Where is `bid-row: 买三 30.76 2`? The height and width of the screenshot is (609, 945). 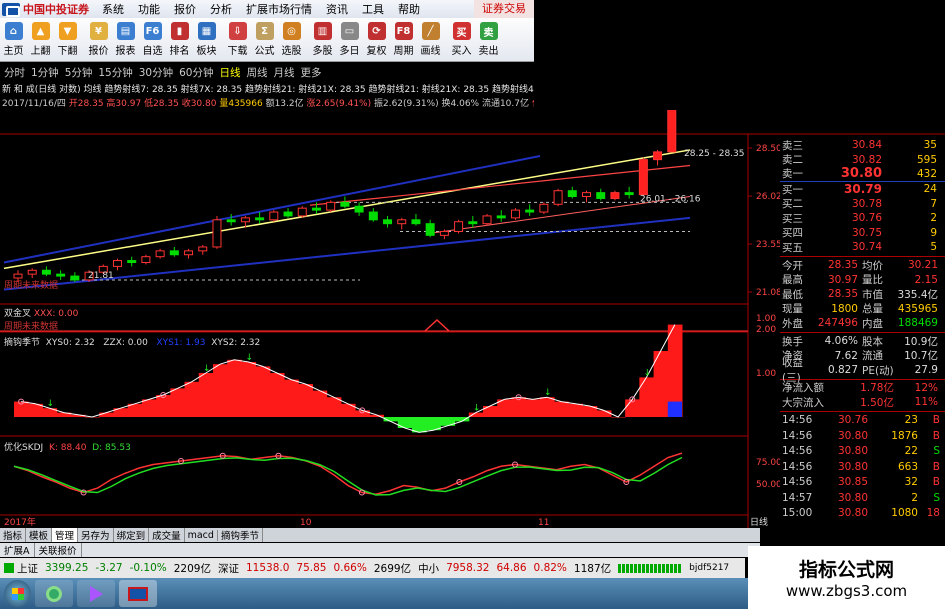 bid-row: 买三 30.76 2 is located at coordinates (862, 218).